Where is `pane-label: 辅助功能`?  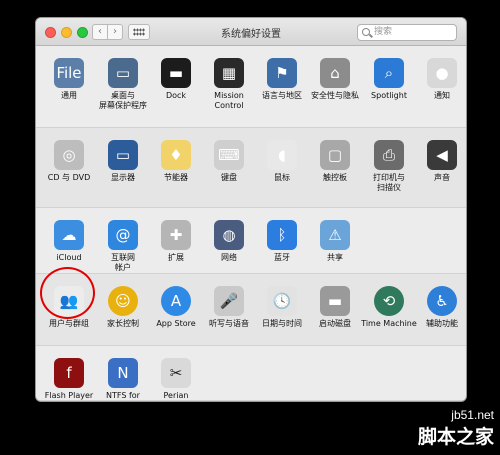
pane-label: 辅助功能 is located at coordinates (438, 324).